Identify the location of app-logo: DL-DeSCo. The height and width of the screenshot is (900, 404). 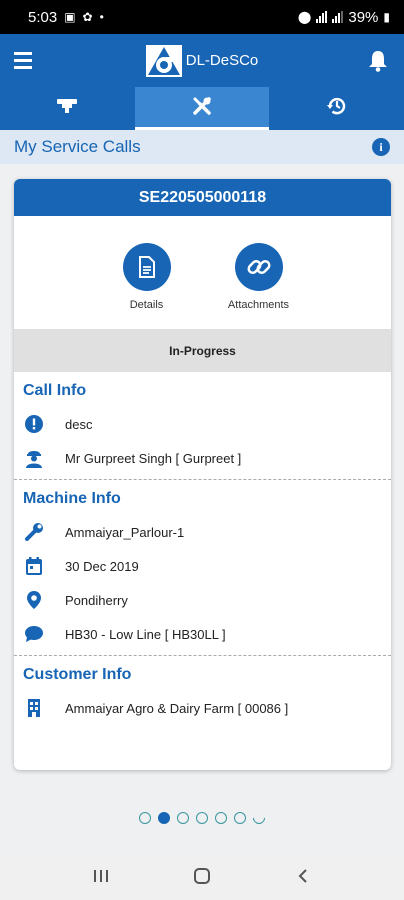
(202, 60).